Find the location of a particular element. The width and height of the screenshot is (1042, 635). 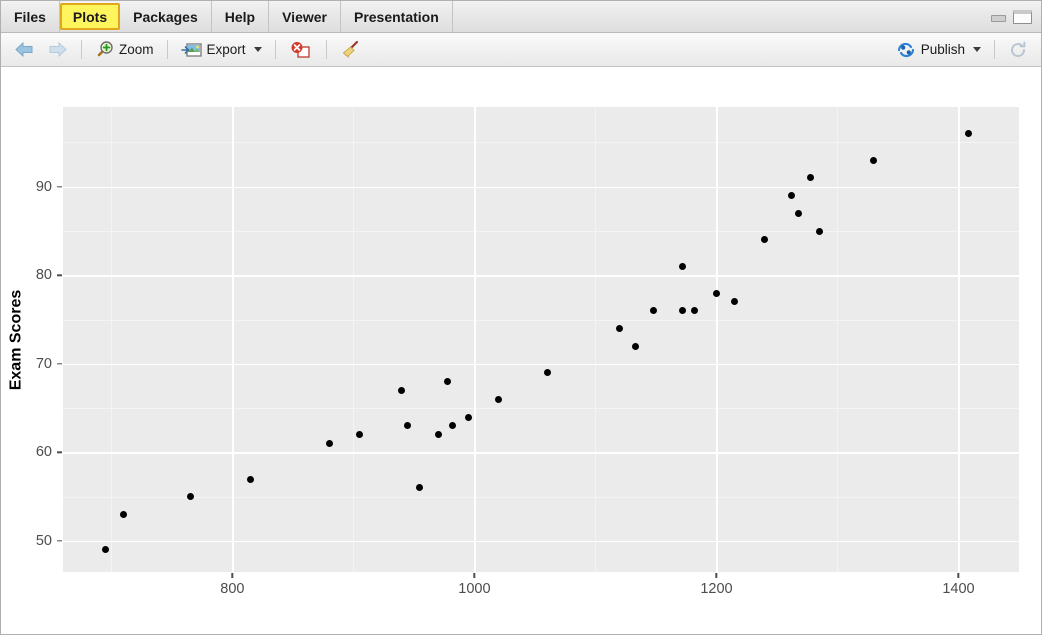

remove-plot-button is located at coordinates (301, 50).